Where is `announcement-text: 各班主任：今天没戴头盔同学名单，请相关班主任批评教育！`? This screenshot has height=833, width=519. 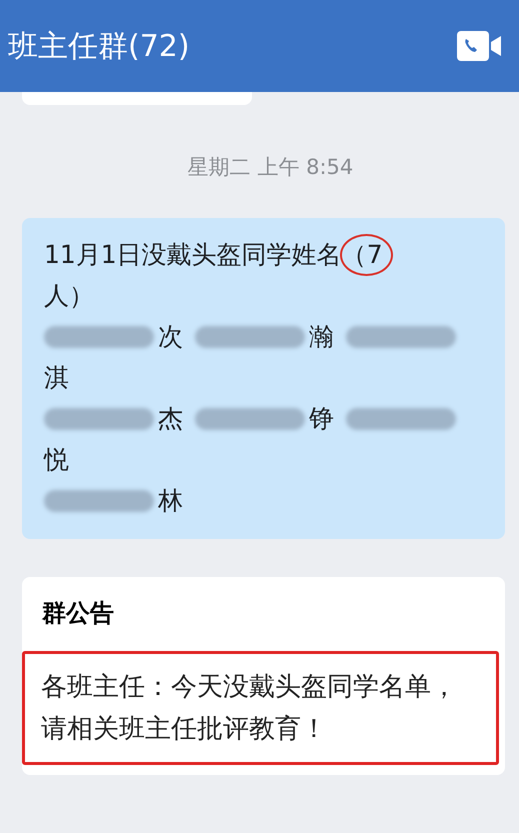
announcement-text: 各班主任：今天没戴头盔同学名单，请相关班主任批评教育！ is located at coordinates (249, 708).